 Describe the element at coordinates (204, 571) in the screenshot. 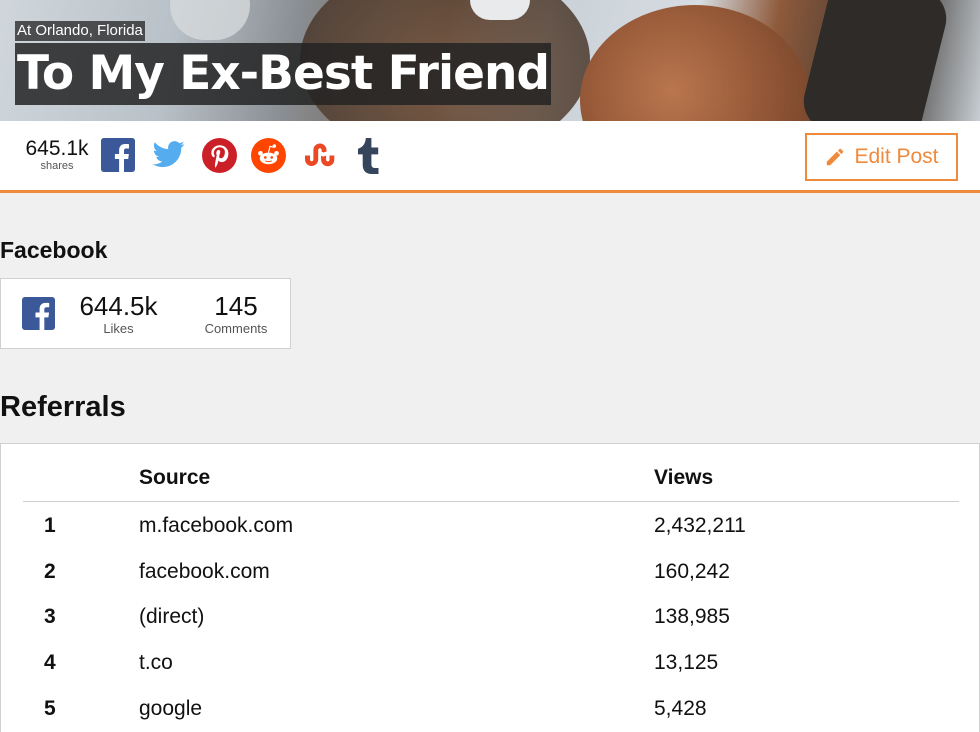

I see `row-source: facebook.com` at that location.